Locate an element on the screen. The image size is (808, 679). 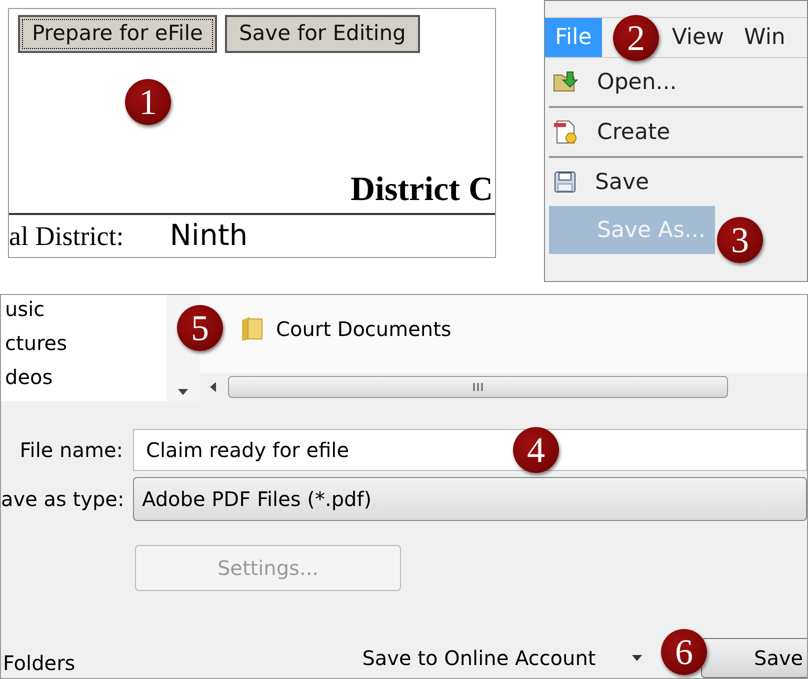
grip-icon is located at coordinates (478, 387).